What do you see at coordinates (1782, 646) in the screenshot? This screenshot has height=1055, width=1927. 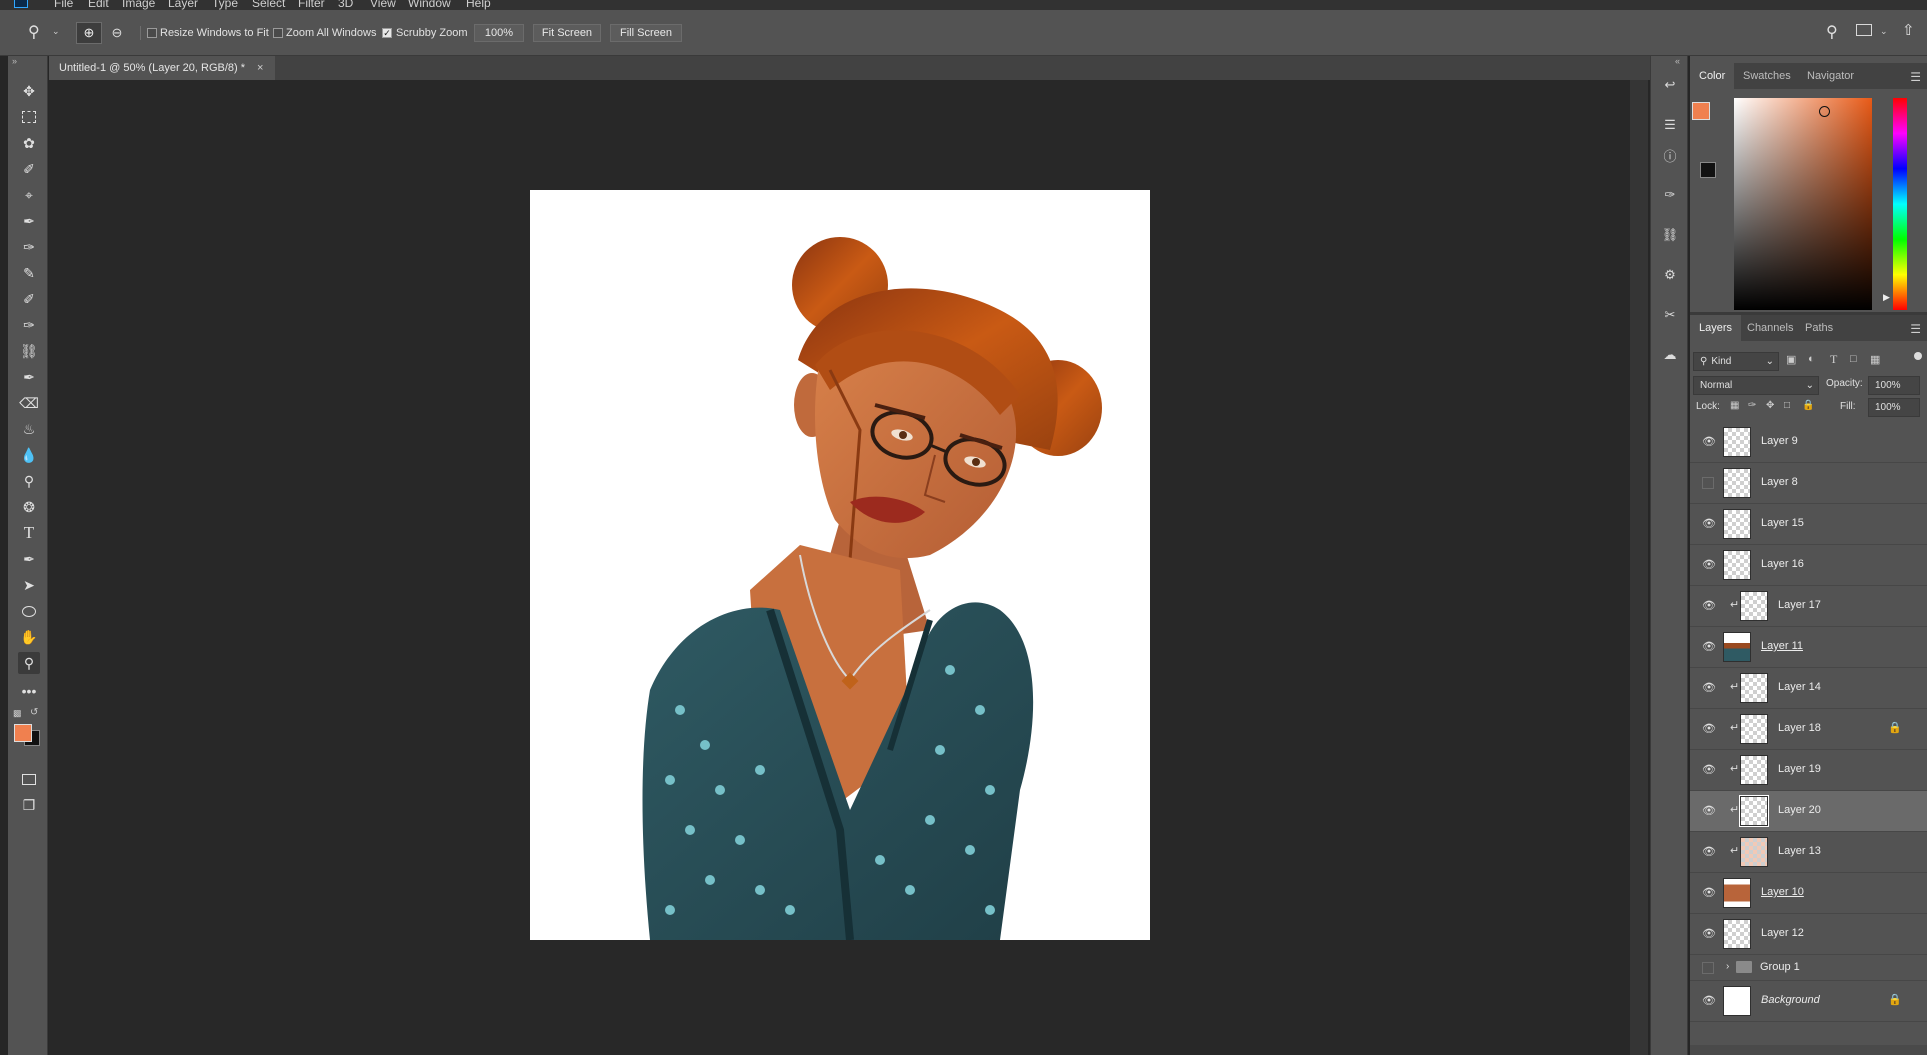 I see `layer-name: Layer 11` at bounding box center [1782, 646].